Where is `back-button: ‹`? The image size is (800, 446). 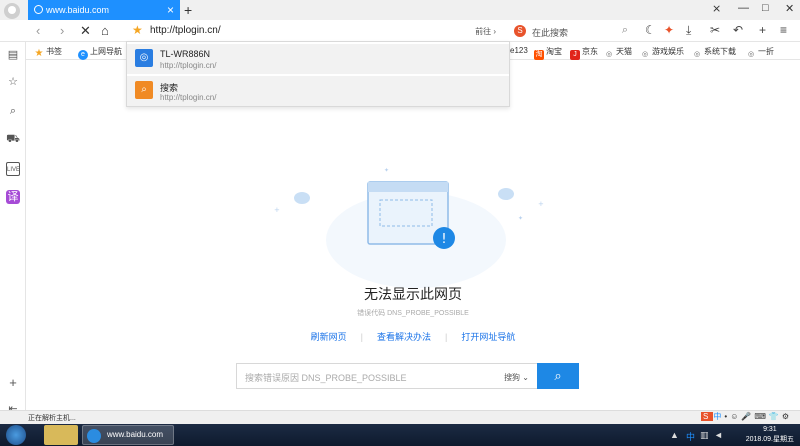 back-button: ‹ is located at coordinates (38, 30).